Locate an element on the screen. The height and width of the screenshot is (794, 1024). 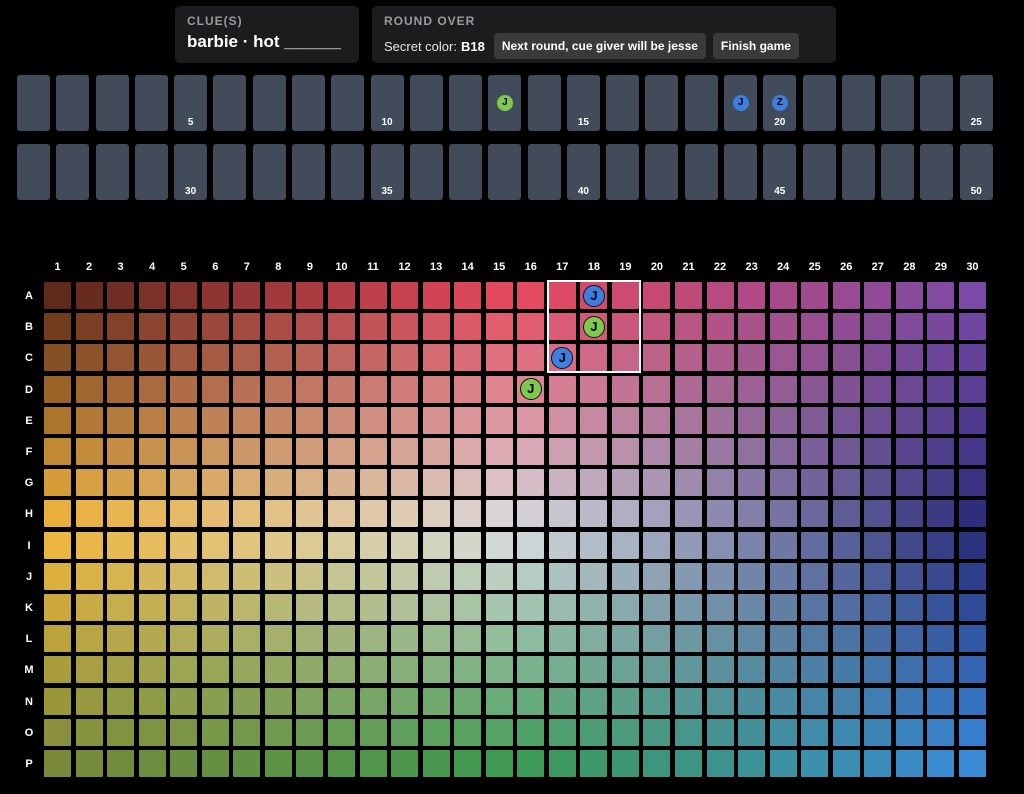
color-cell-J29 is located at coordinates (941, 576).